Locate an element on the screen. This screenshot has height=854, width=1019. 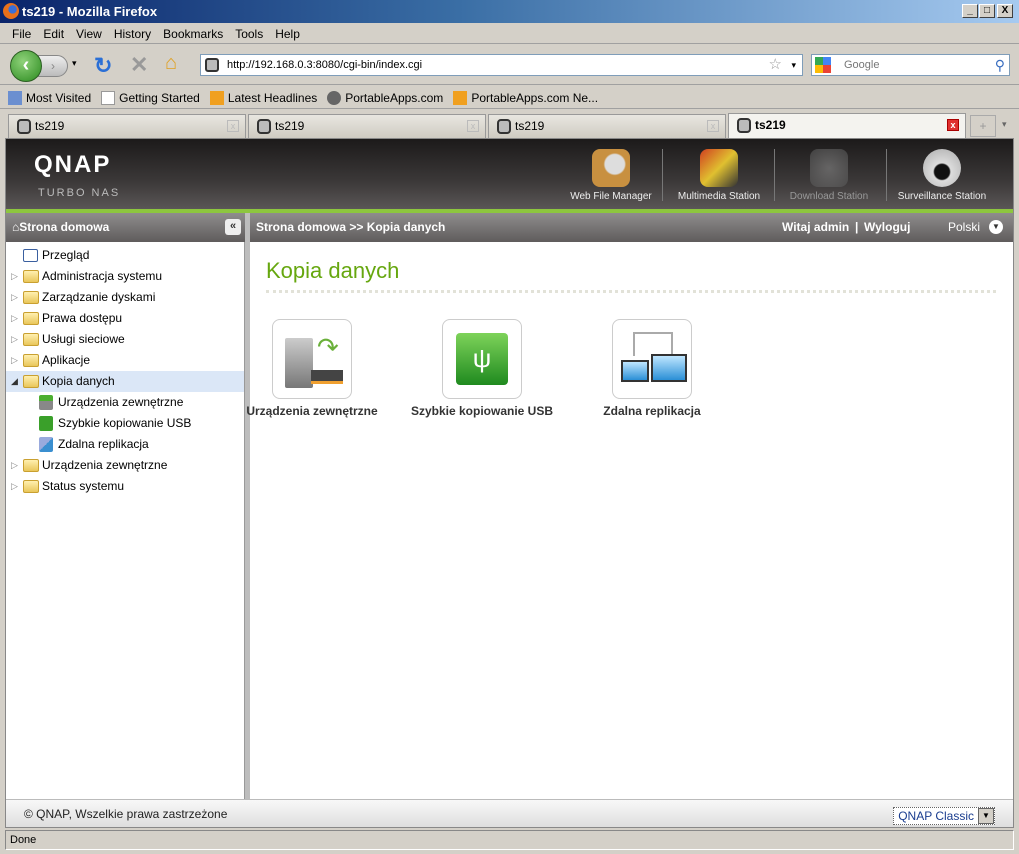
bookmark-portableapps: PortableApps.com is located at coordinates (385, 97).